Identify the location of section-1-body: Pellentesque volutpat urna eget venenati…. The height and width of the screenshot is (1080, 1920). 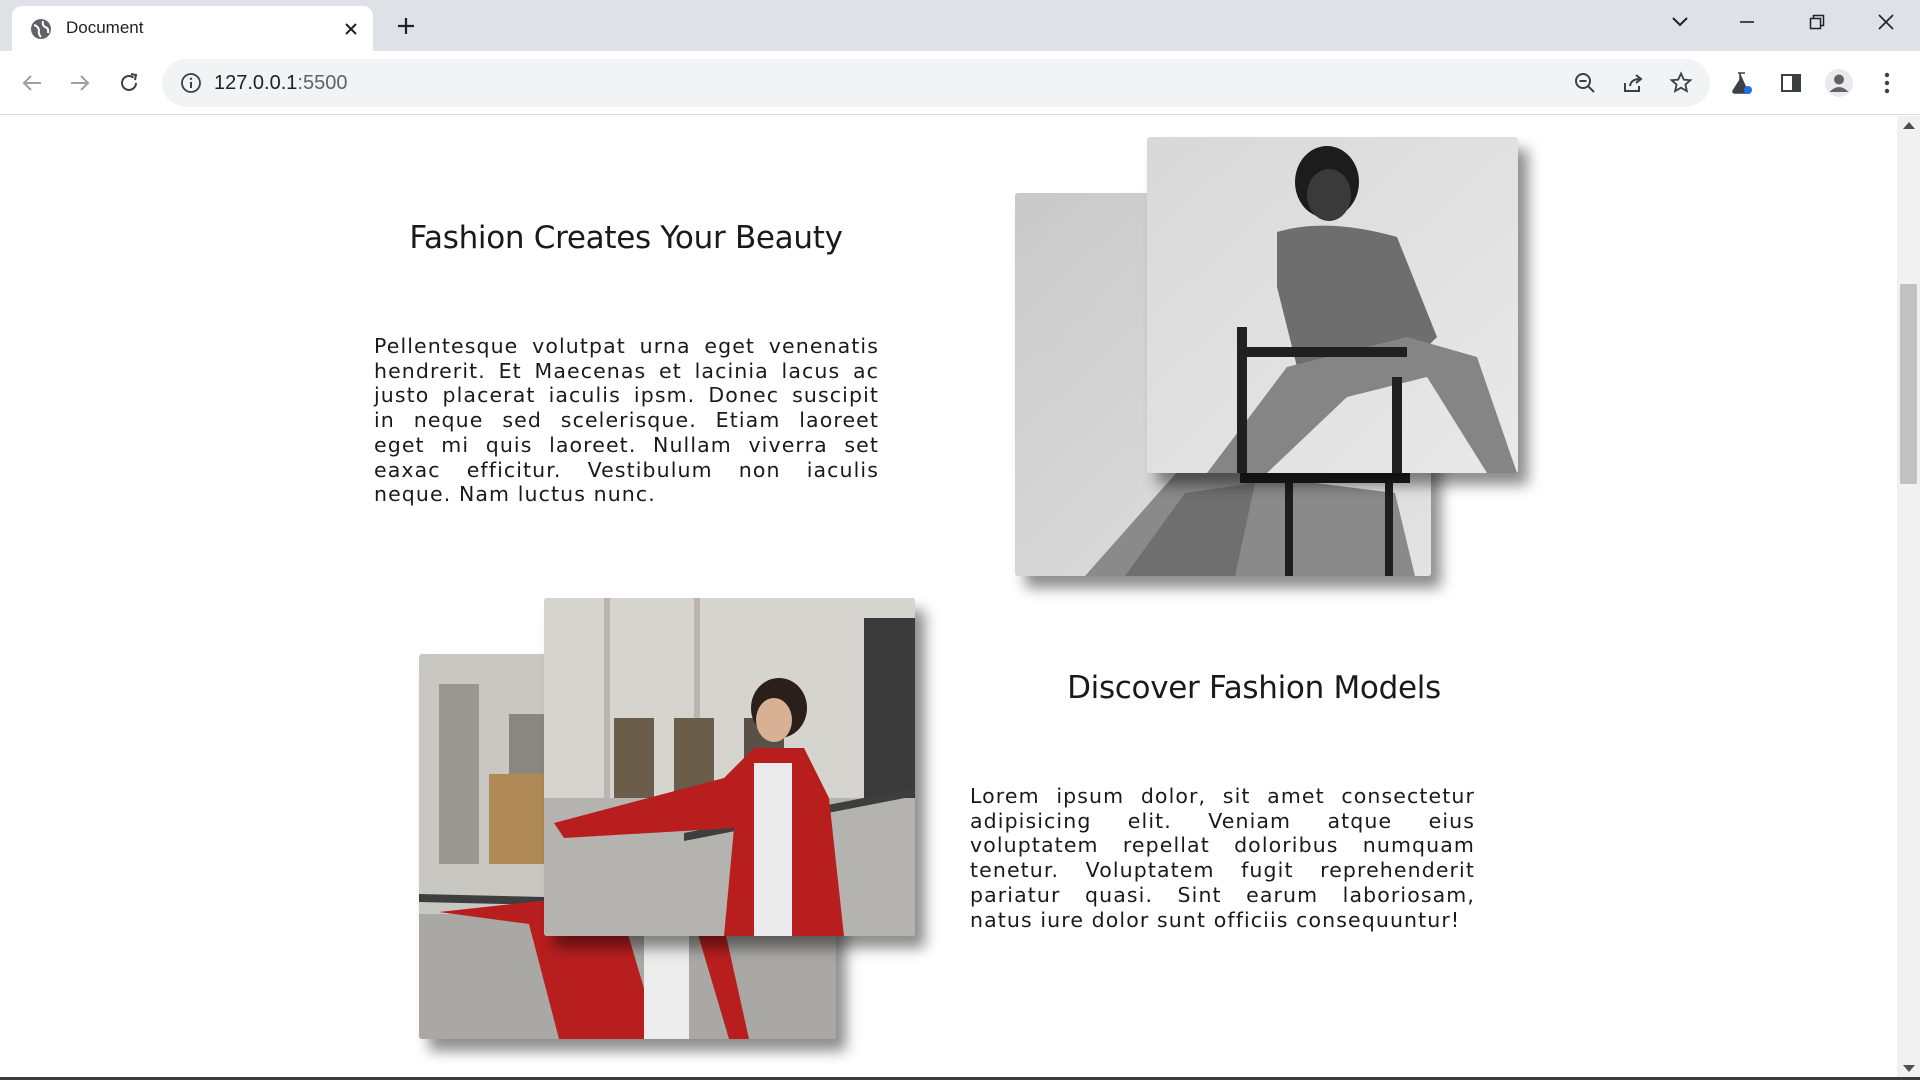
(626, 420).